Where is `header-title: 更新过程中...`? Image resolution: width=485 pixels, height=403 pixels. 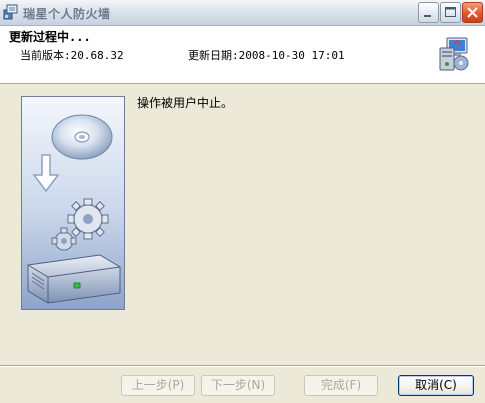
header-title: 更新过程中... is located at coordinates (50, 37).